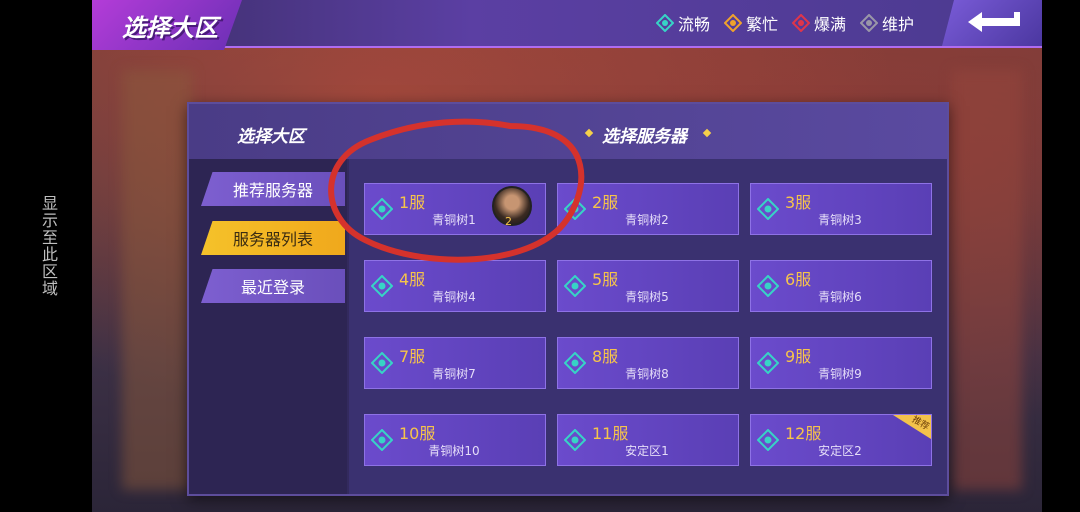  I want to click on server-card-3: 3服 青铜树3, so click(841, 209).